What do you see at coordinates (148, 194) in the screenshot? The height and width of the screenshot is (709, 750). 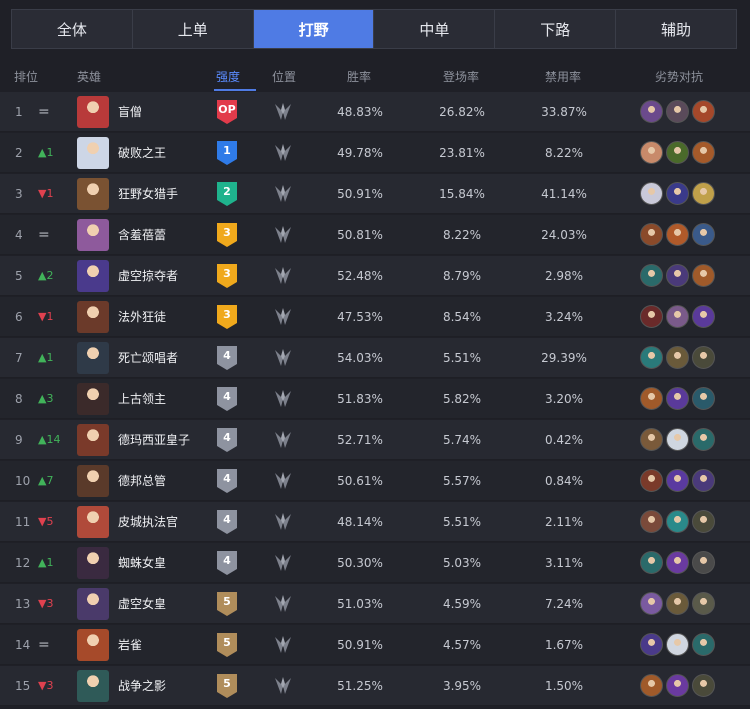 I see `hero-name: 狂野女猎手` at bounding box center [148, 194].